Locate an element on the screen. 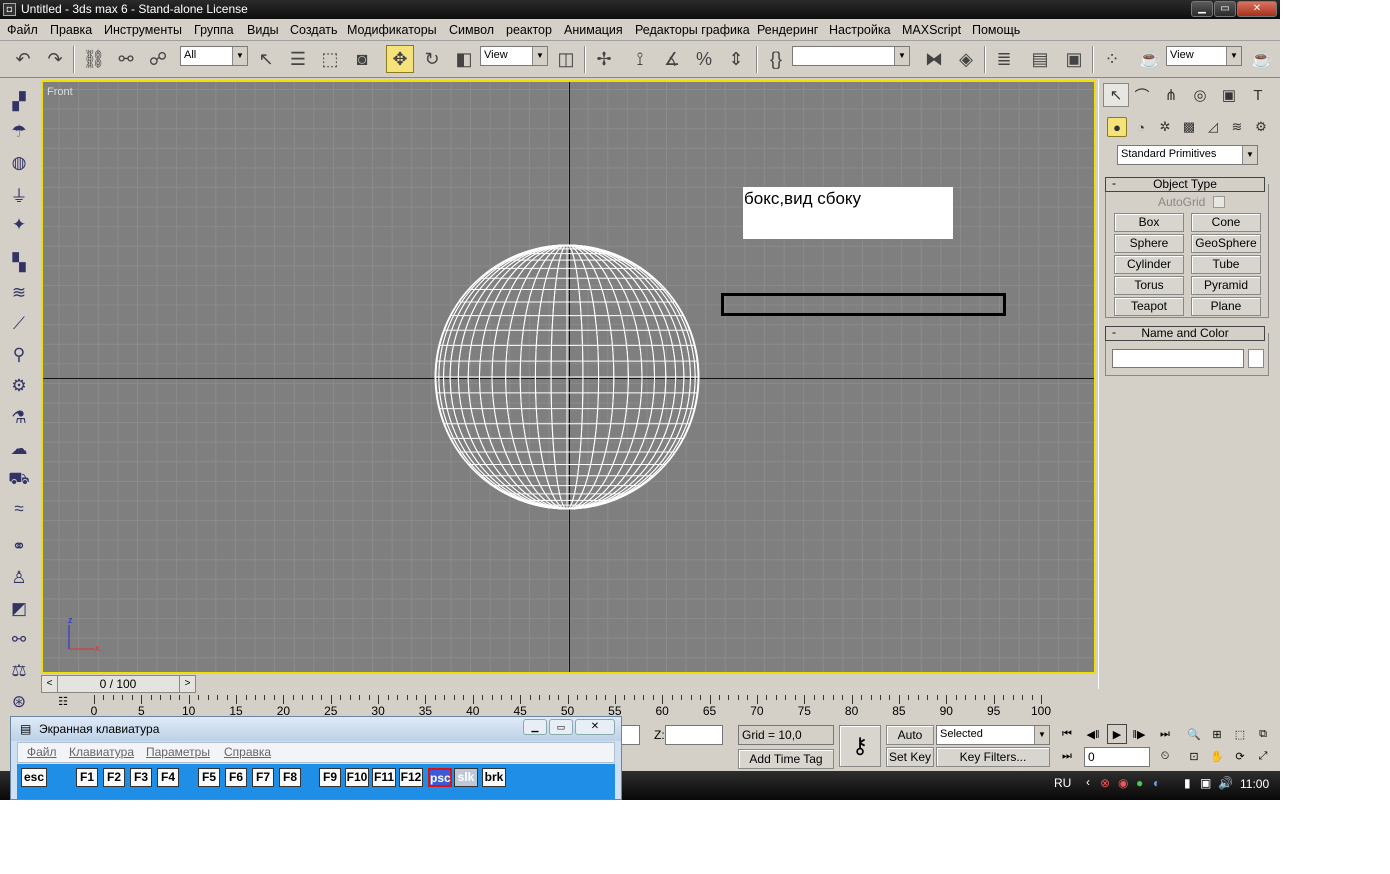  menu-customize: Настройка is located at coordinates (860, 30).